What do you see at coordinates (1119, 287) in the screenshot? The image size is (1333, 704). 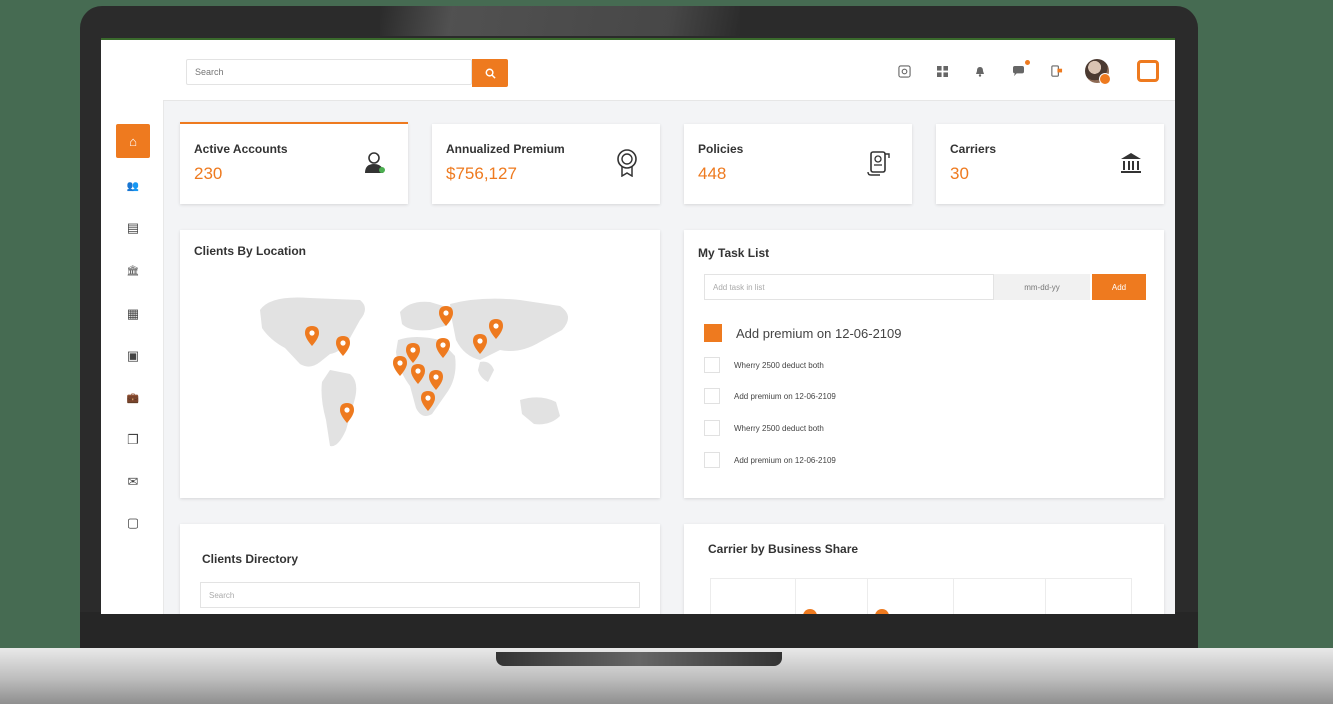 I see `add-task-button: Add` at bounding box center [1119, 287].